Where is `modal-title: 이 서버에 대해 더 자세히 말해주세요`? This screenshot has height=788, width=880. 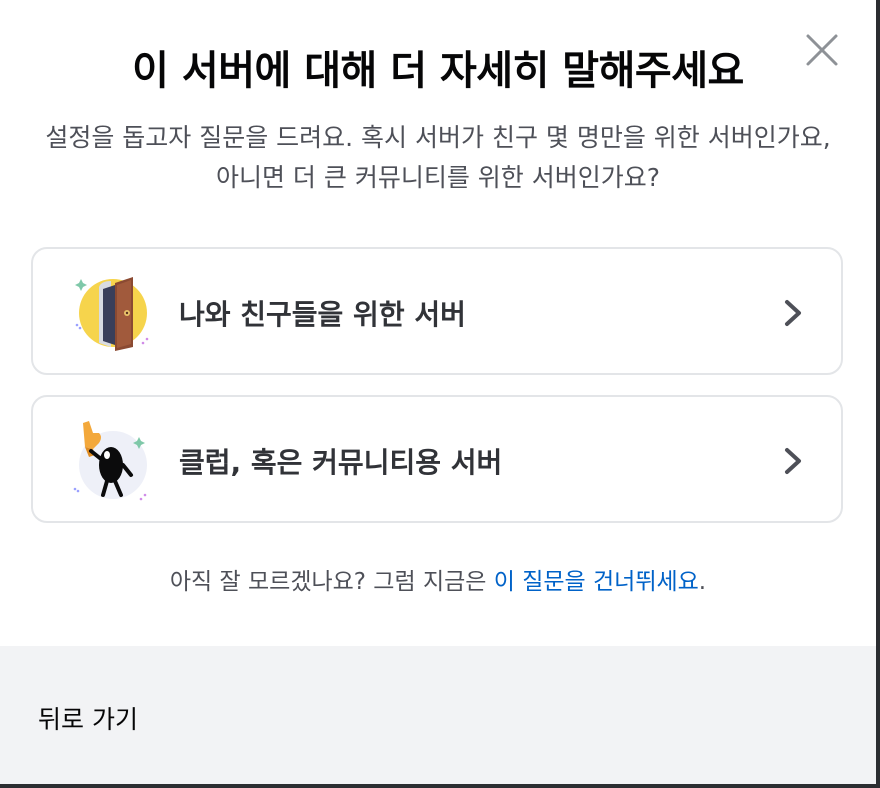 modal-title: 이 서버에 대해 더 자세히 말해주세요 is located at coordinates (438, 71).